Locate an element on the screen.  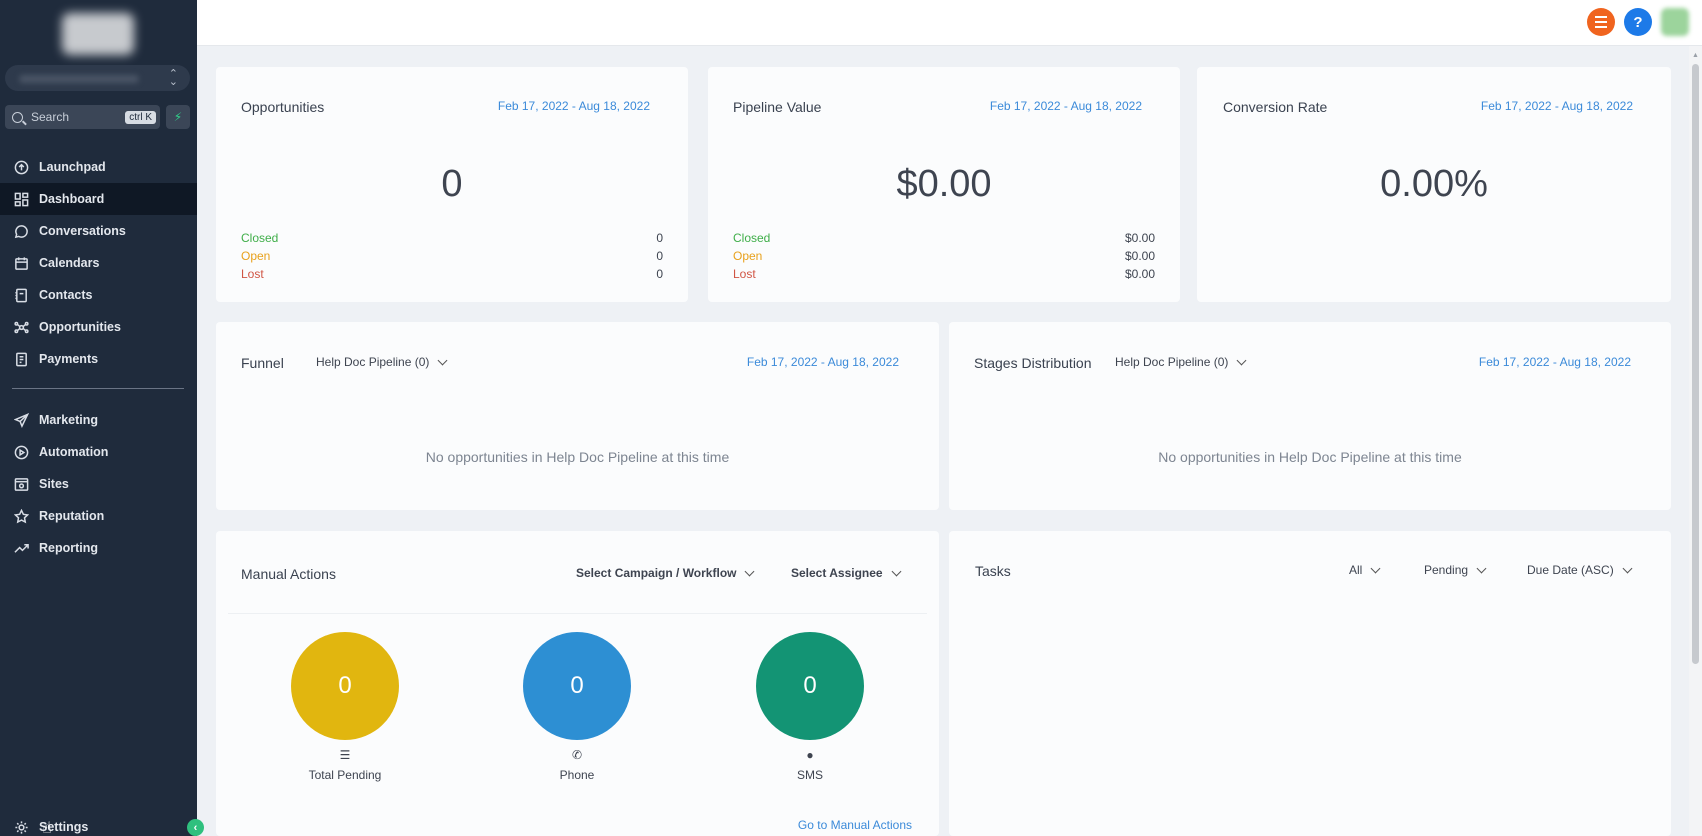
card-title: Opportunities is located at coordinates (283, 107).